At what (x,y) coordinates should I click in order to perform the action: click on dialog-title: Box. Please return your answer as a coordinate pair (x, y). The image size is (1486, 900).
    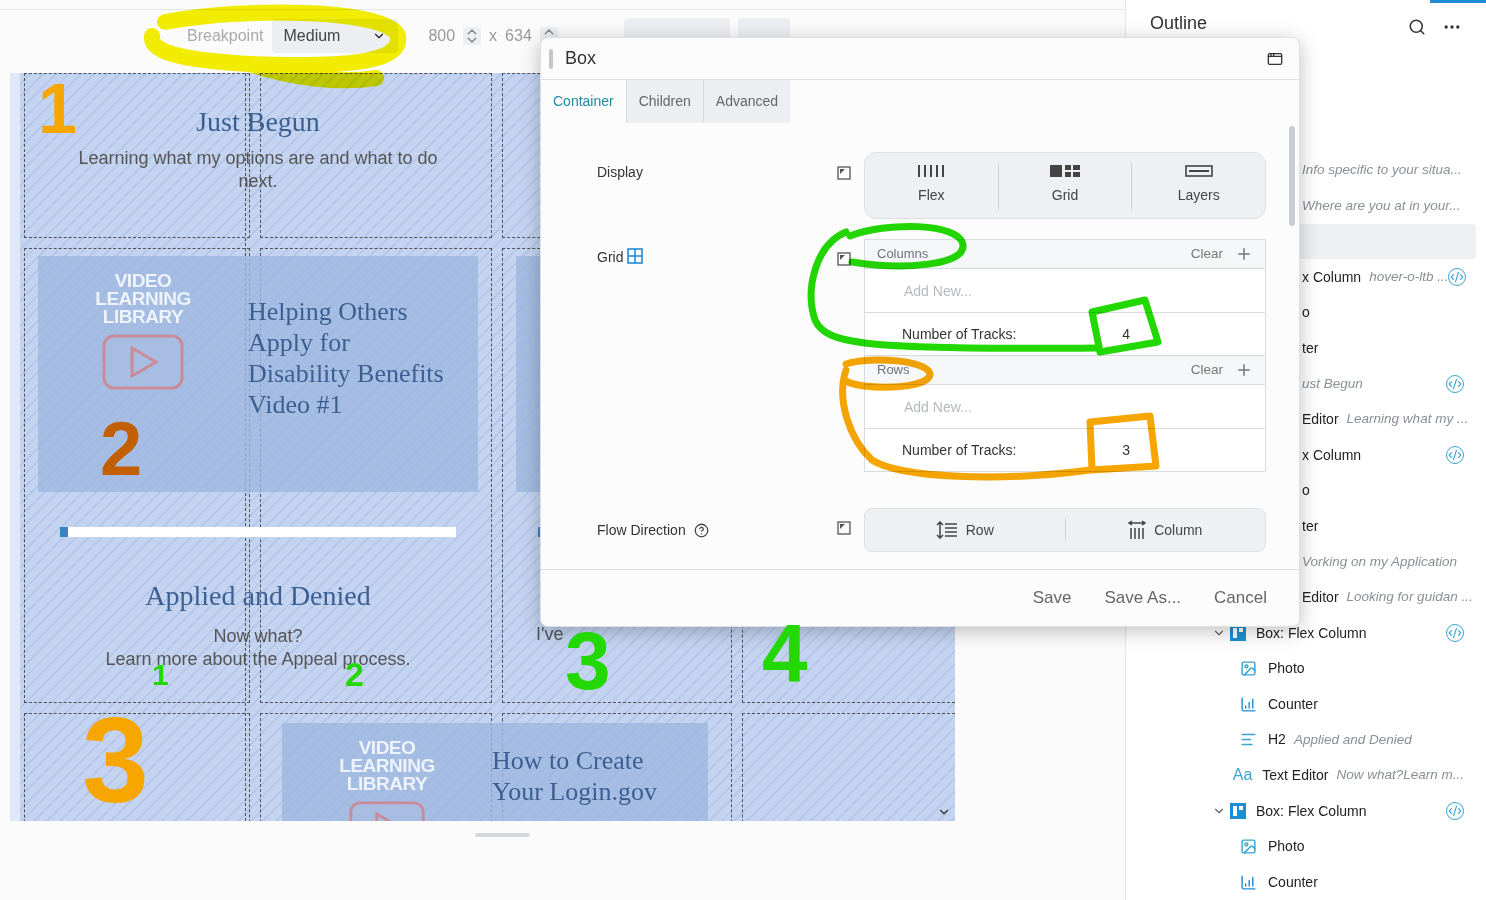
    Looking at the image, I should click on (581, 58).